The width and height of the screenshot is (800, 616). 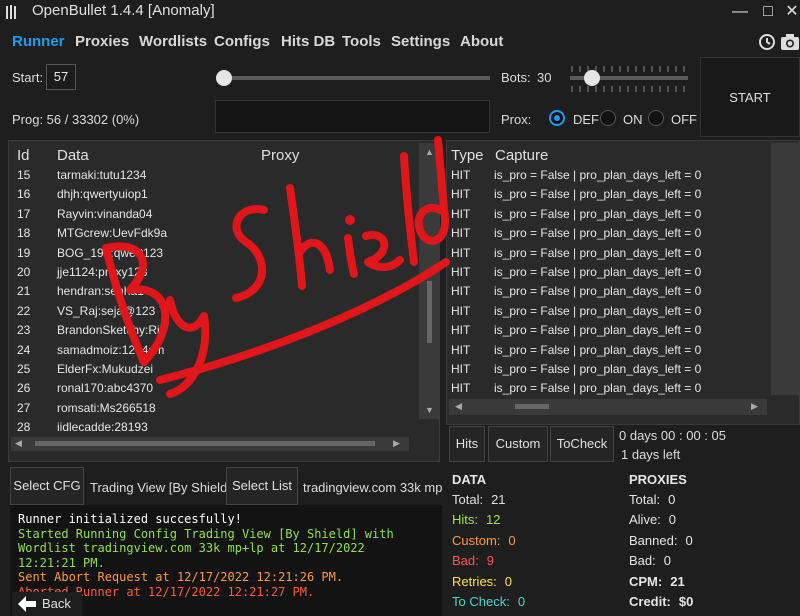 What do you see at coordinates (224, 78) in the screenshot?
I see `start-slider-thumb` at bounding box center [224, 78].